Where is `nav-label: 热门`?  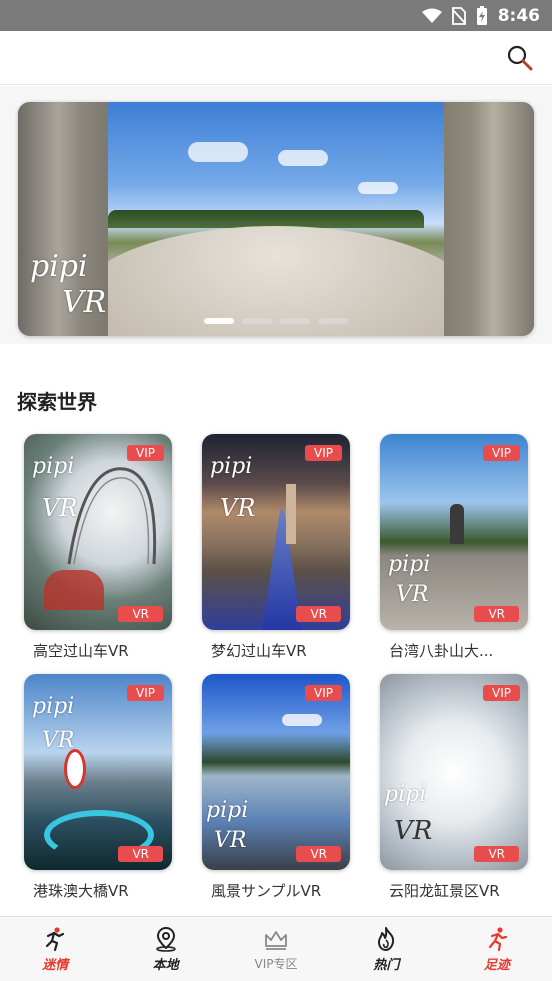 nav-label: 热门 is located at coordinates (386, 965).